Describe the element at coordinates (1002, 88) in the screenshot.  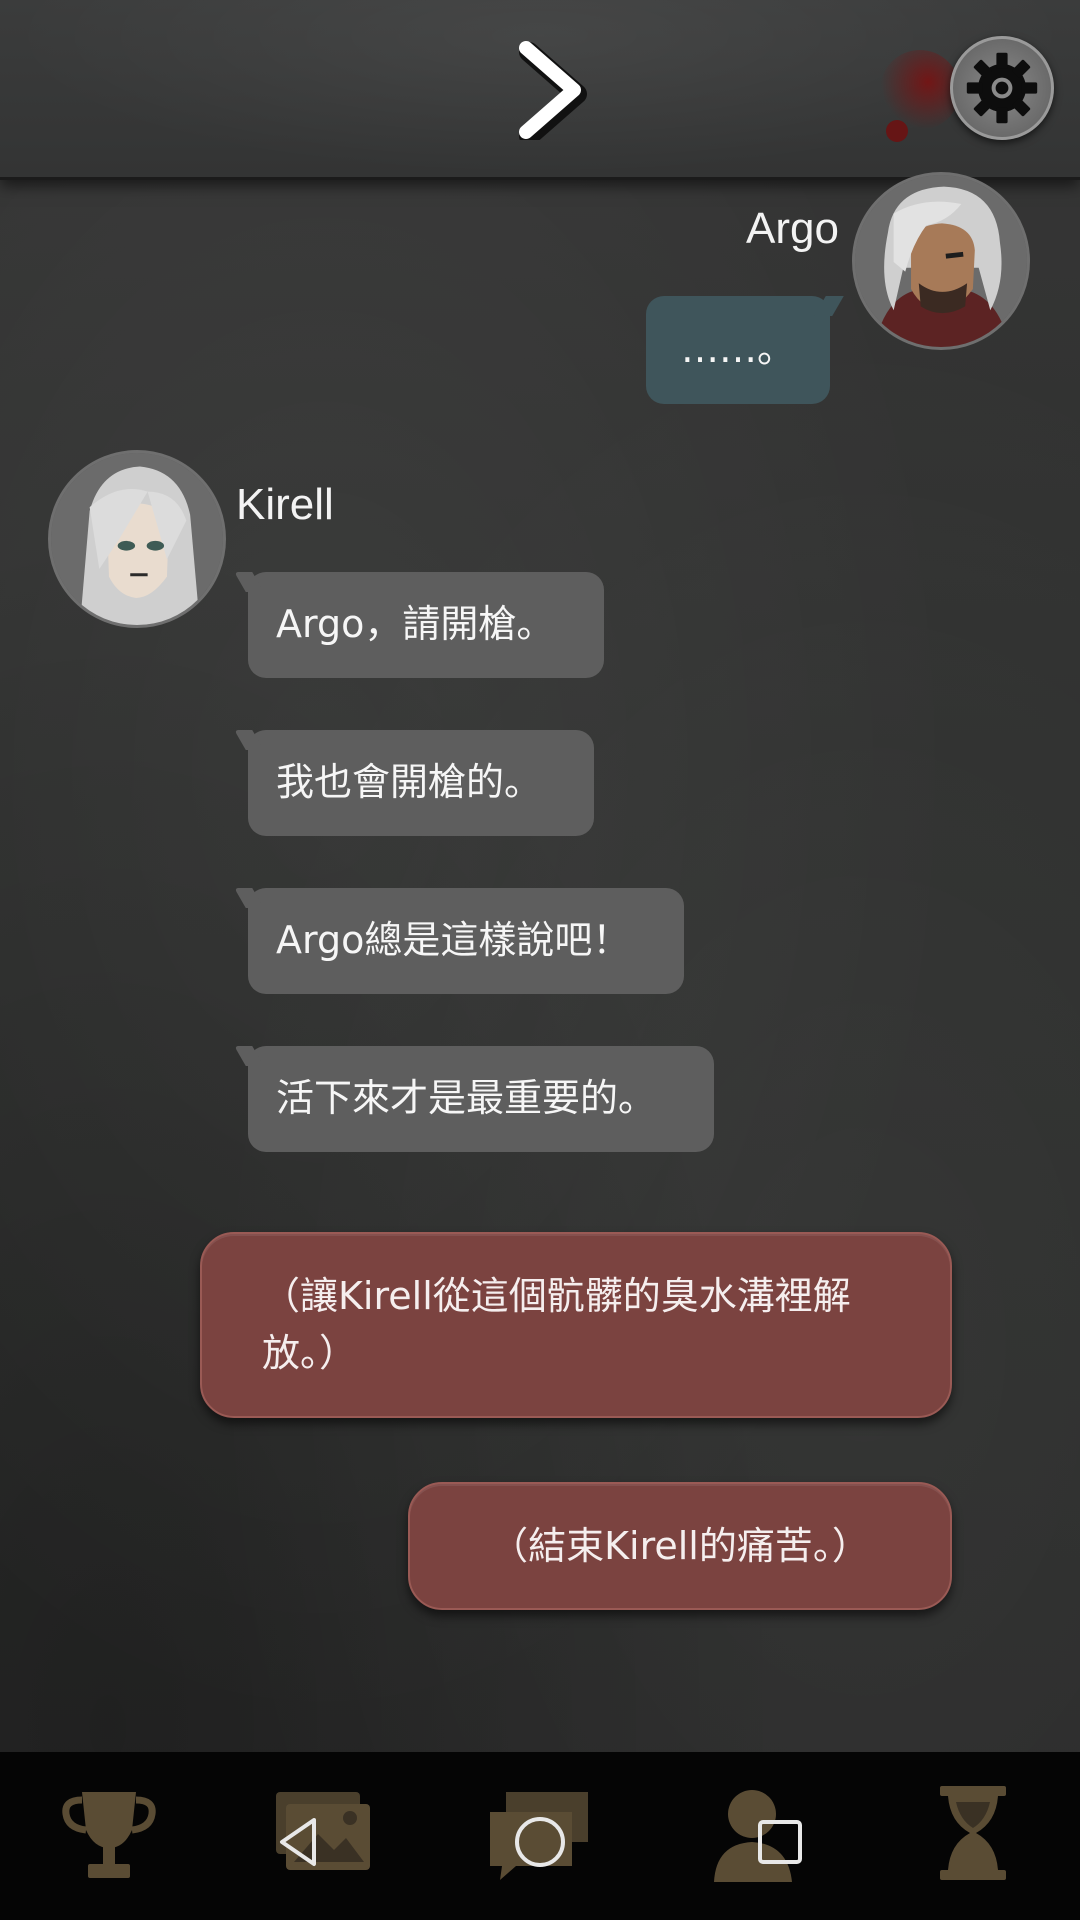
I see `gear-icon` at that location.